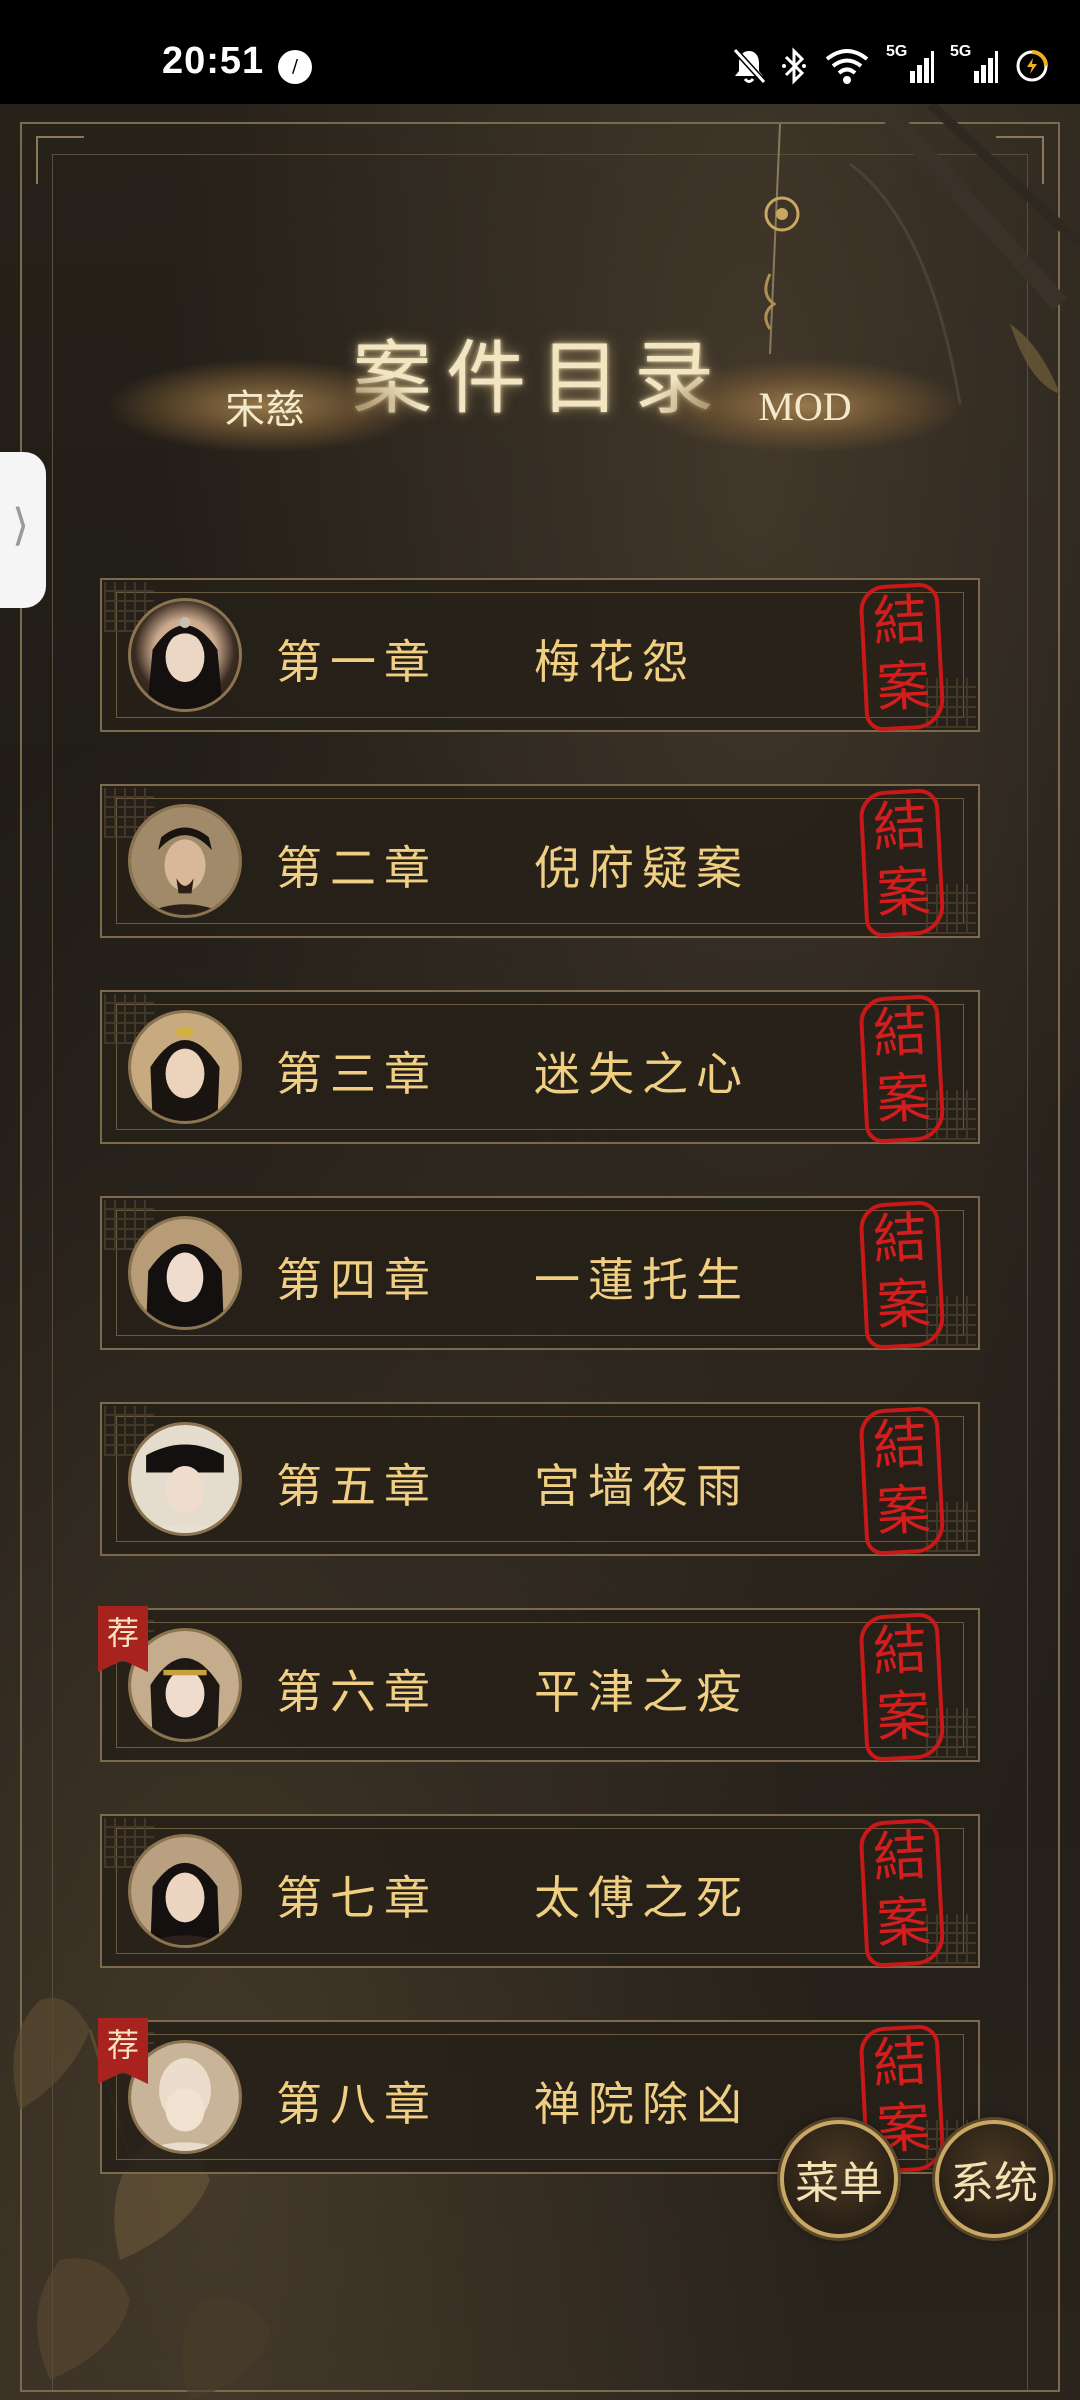 The width and height of the screenshot is (1080, 2400). Describe the element at coordinates (615, 662) in the screenshot. I see `chapter-name: 梅花怨` at that location.